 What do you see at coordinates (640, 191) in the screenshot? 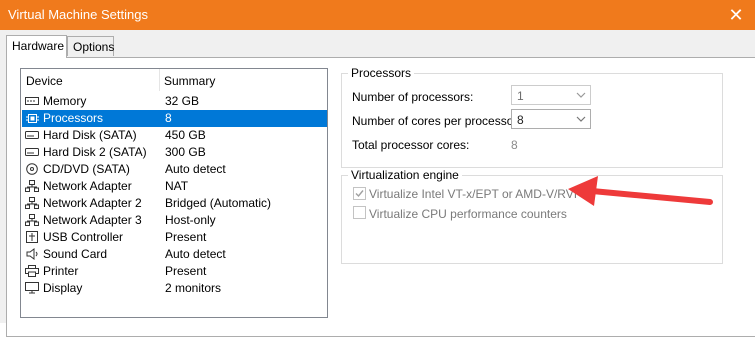
I see `annotation-arrow-icon` at bounding box center [640, 191].